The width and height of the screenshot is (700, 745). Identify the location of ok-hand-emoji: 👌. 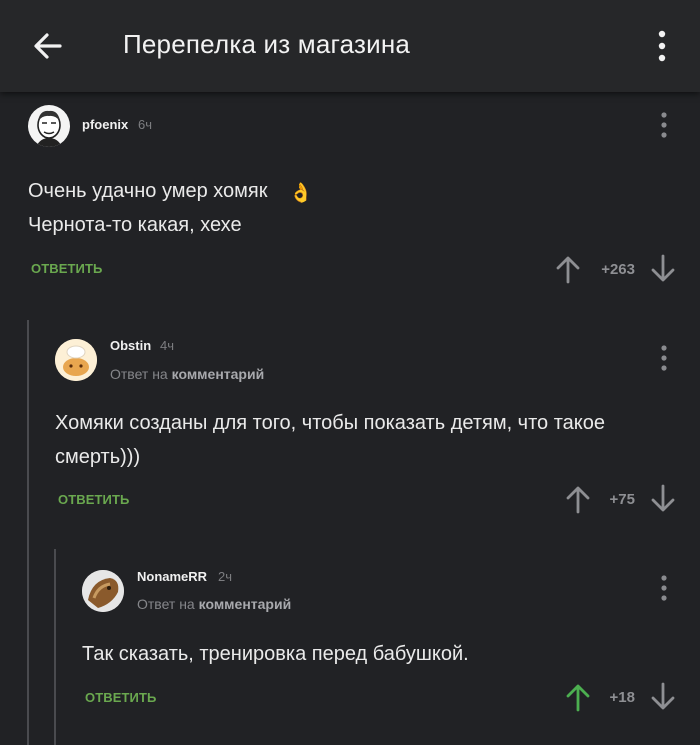
(301, 193).